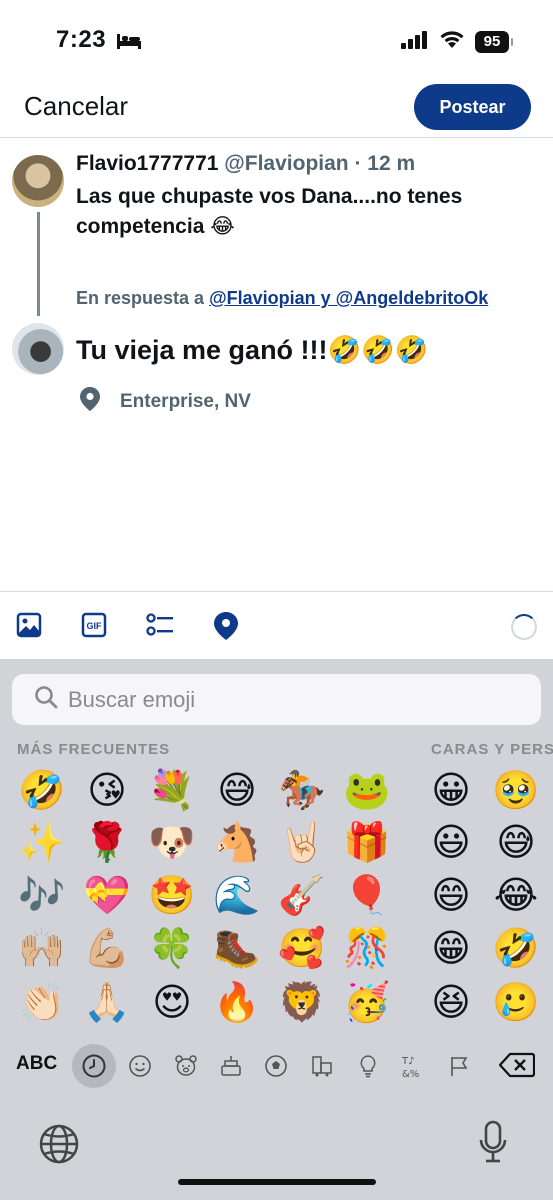 Image resolution: width=553 pixels, height=1200 pixels. I want to click on emoji-key-frequent: 🐴, so click(237, 843).